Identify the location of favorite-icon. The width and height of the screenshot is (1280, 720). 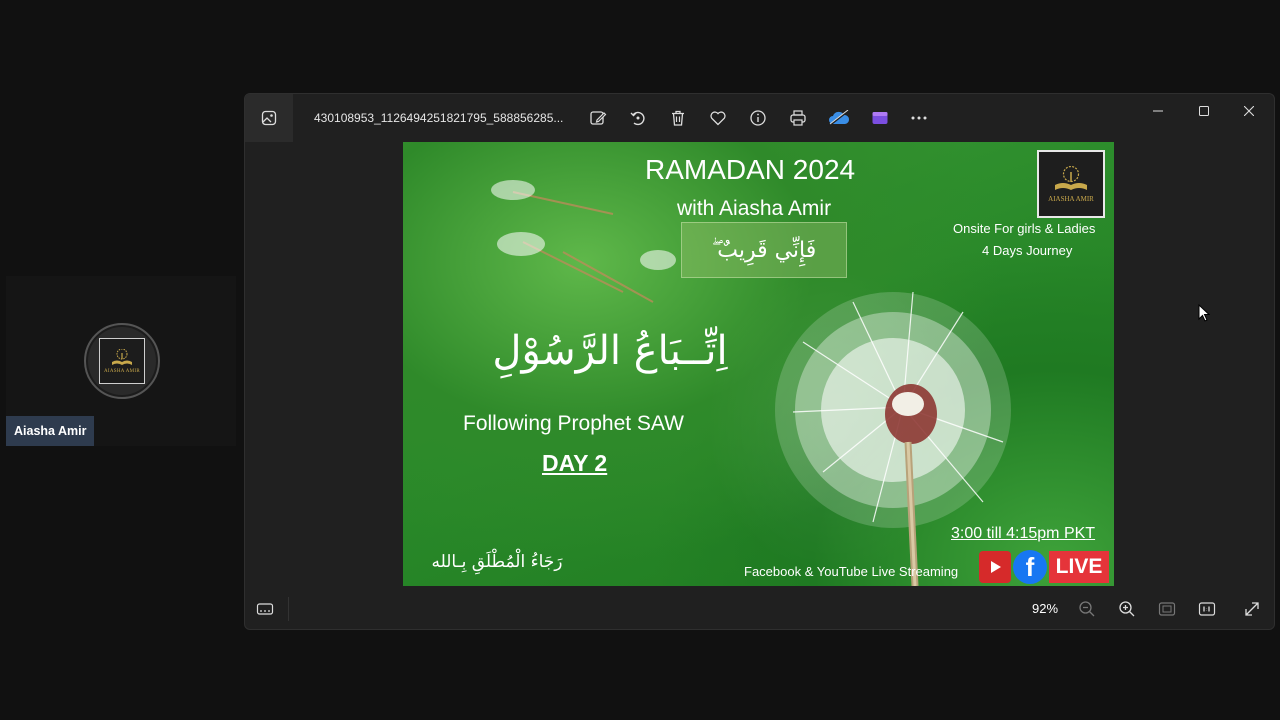
(718, 118).